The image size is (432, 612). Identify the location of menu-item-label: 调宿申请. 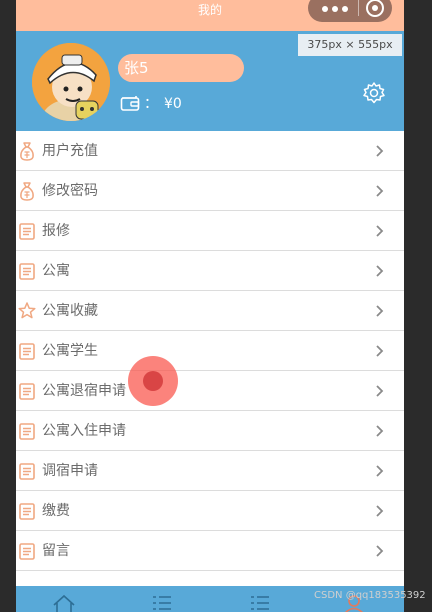
(70, 471).